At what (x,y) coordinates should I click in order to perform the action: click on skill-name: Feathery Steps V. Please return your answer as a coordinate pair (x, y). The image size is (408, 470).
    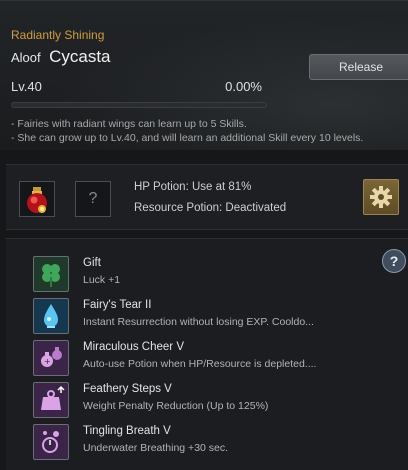
    Looking at the image, I should click on (127, 389).